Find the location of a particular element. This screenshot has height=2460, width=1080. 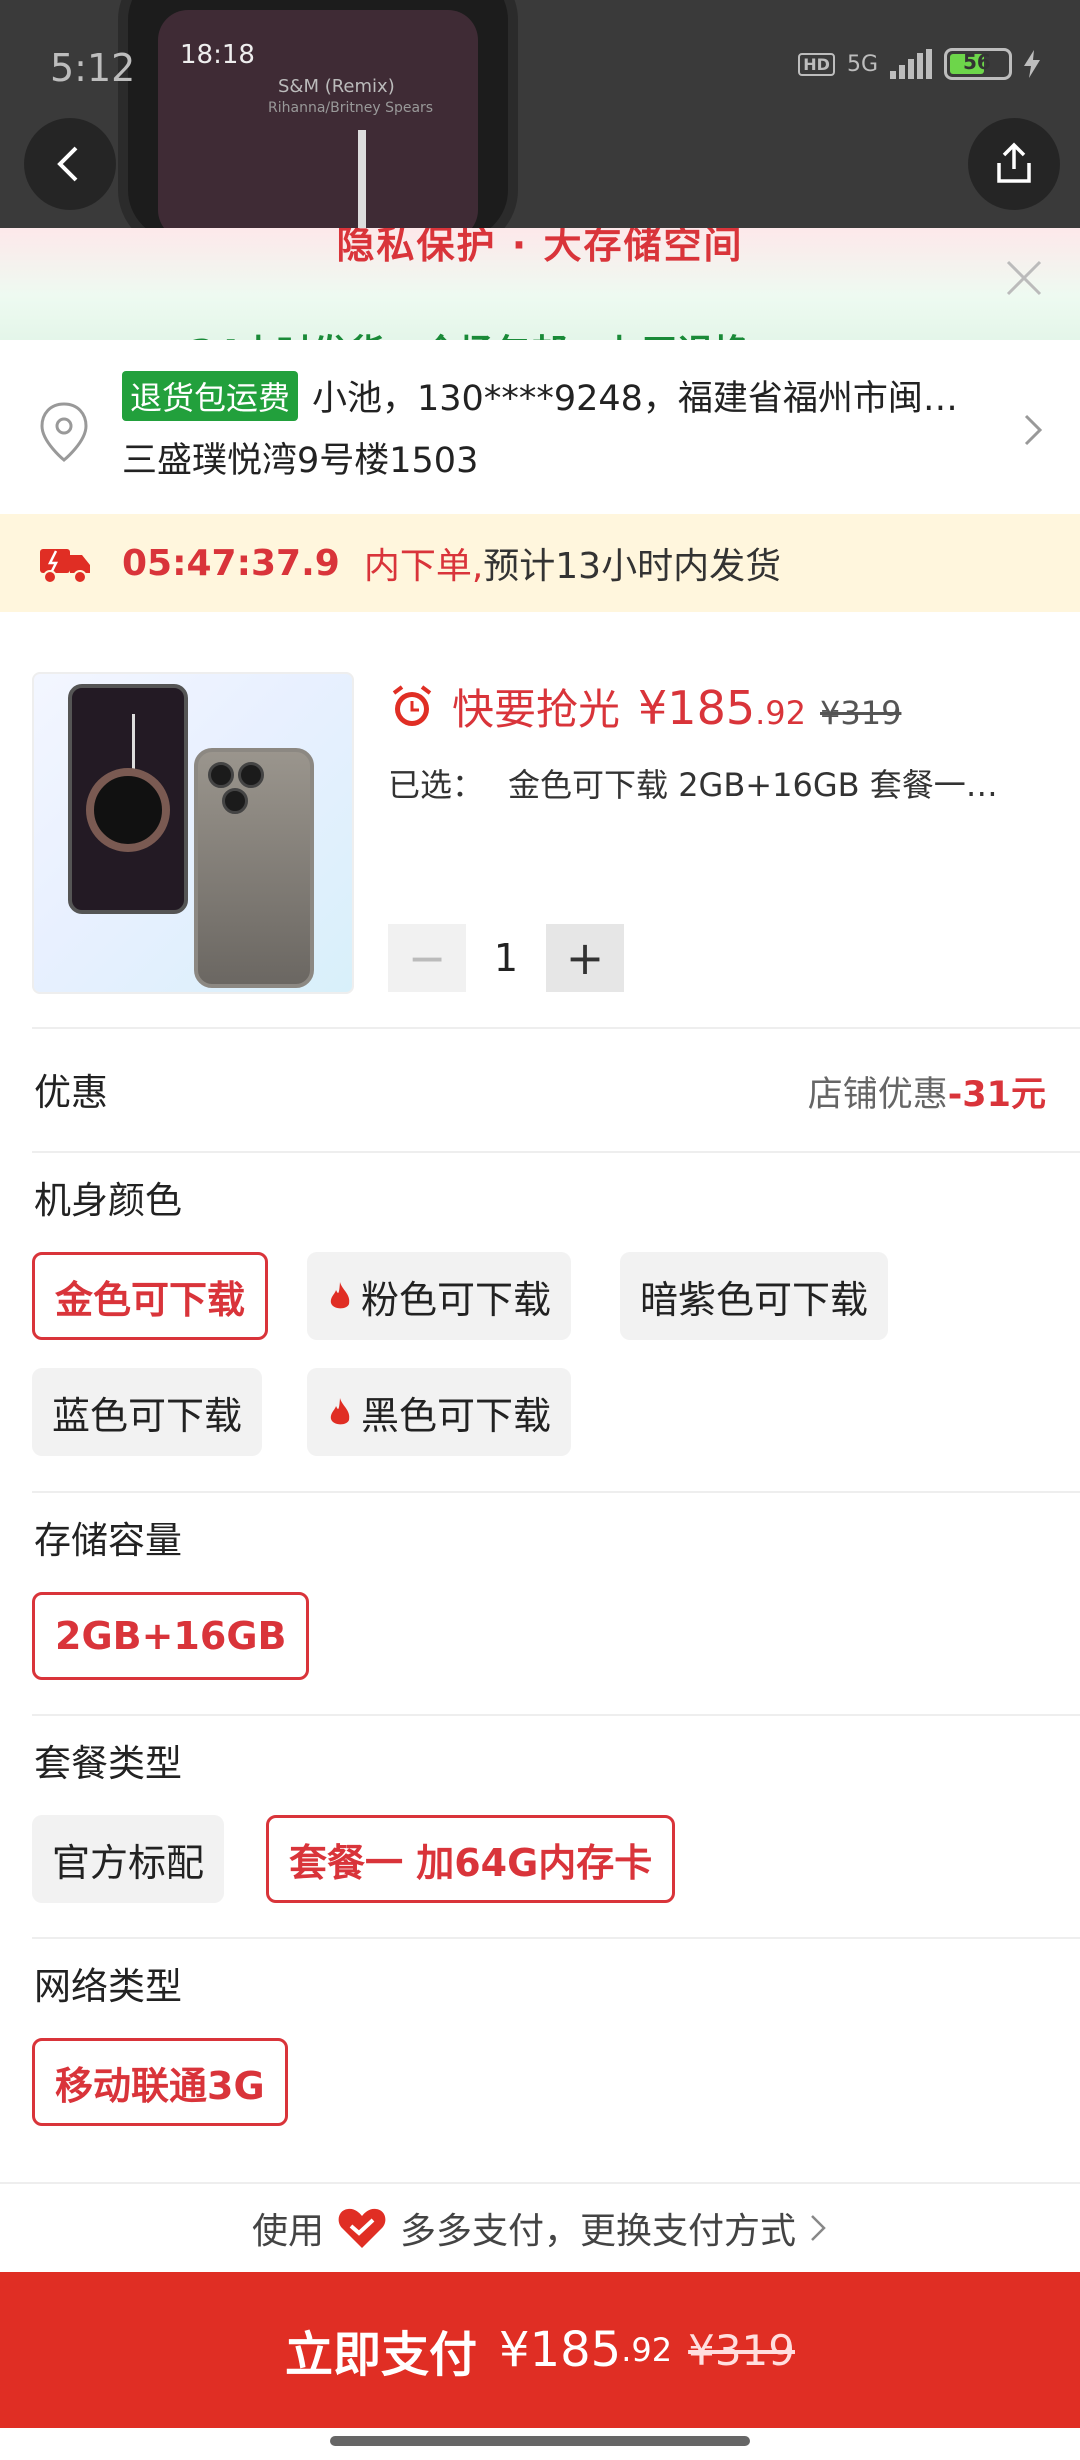

pay-original-price: ¥319 is located at coordinates (741, 2350).